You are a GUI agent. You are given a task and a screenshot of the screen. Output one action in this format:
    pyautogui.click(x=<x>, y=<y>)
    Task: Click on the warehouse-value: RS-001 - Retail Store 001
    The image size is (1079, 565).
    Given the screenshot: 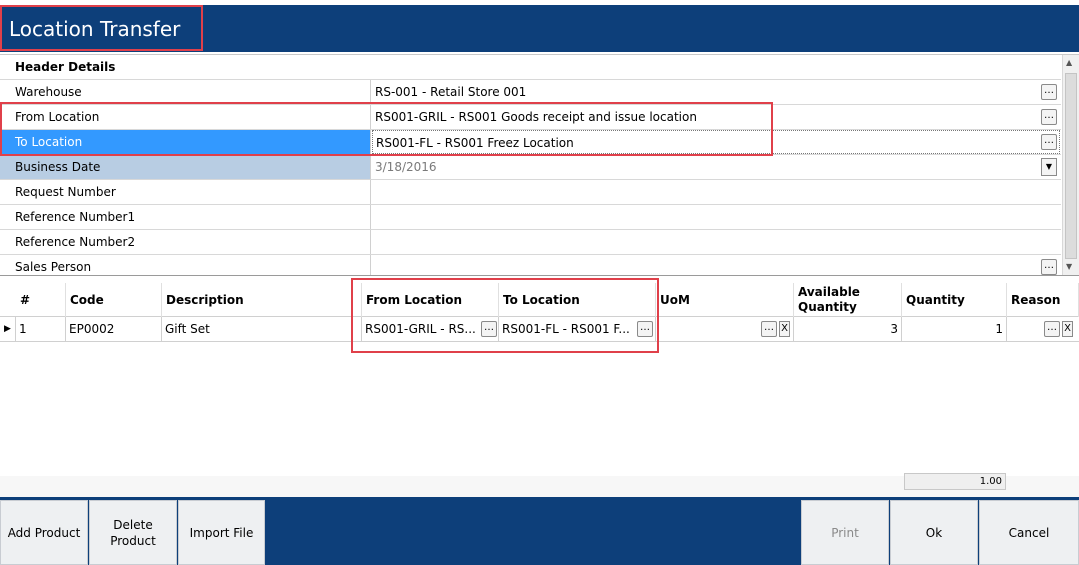 What is the action you would take?
    pyautogui.click(x=716, y=92)
    